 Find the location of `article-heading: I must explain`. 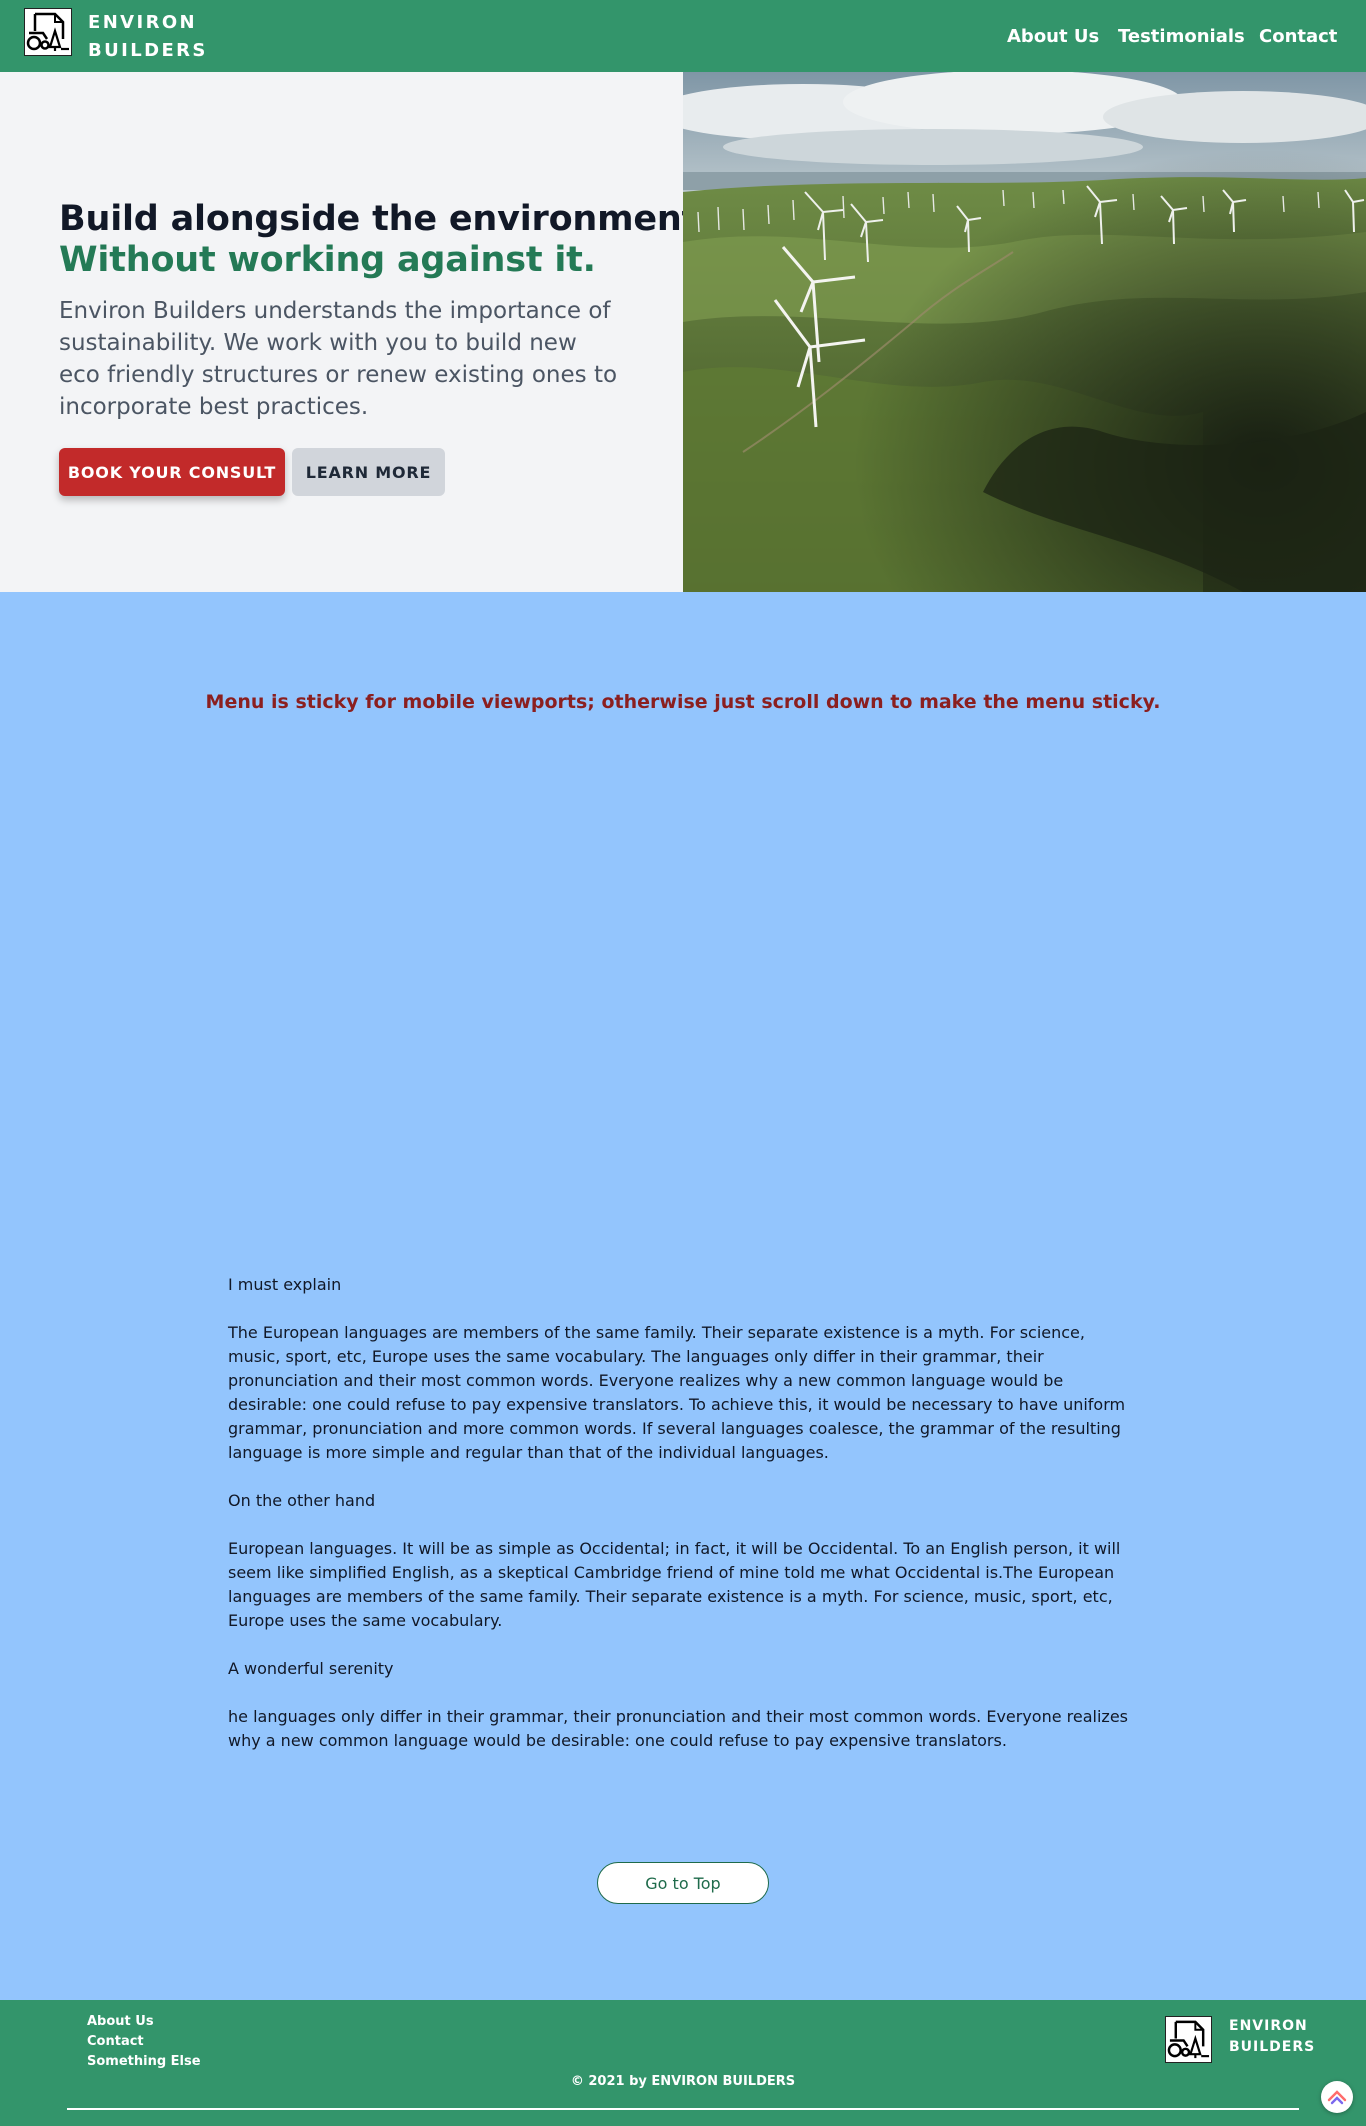

article-heading: I must explain is located at coordinates (285, 1284).